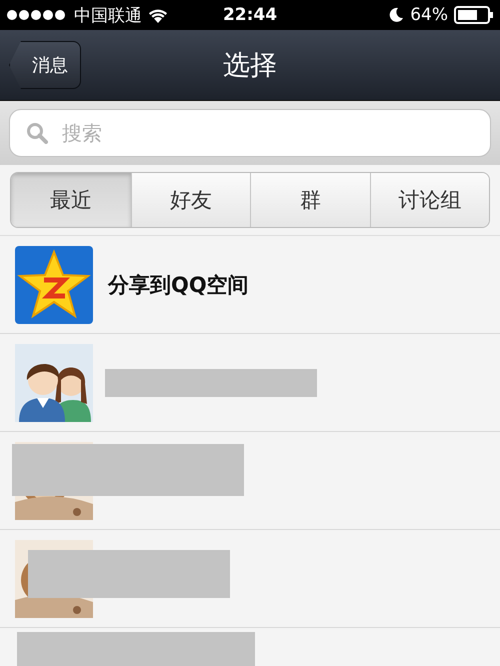 The height and width of the screenshot is (666, 500). What do you see at coordinates (250, 133) in the screenshot?
I see `search-field: 搜索` at bounding box center [250, 133].